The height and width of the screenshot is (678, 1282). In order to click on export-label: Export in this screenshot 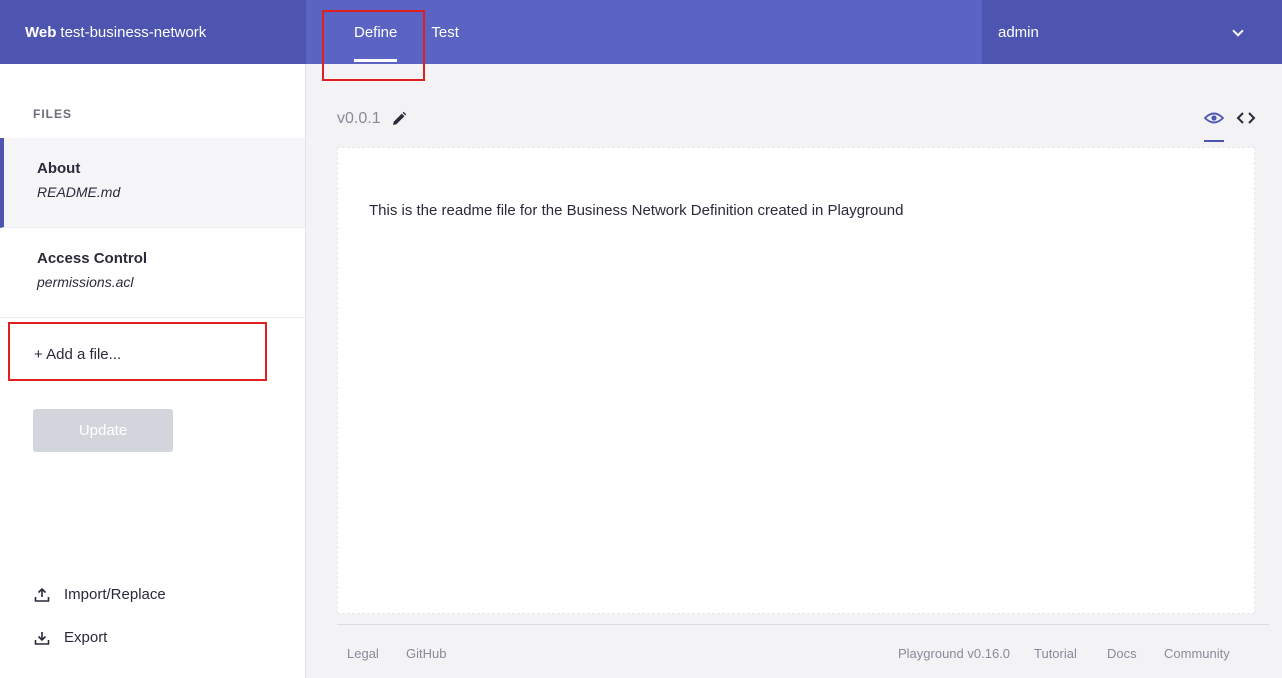, I will do `click(86, 637)`.